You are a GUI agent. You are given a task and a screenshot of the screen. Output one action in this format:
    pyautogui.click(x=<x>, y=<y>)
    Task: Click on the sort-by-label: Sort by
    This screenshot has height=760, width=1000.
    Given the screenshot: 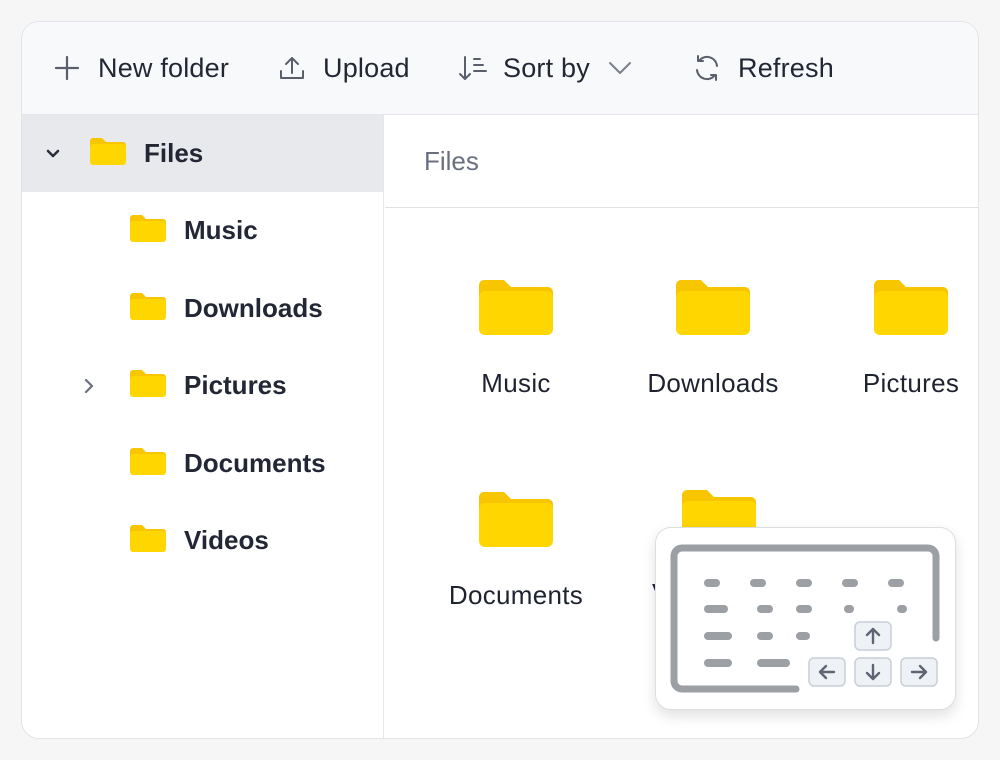 What is the action you would take?
    pyautogui.click(x=546, y=67)
    